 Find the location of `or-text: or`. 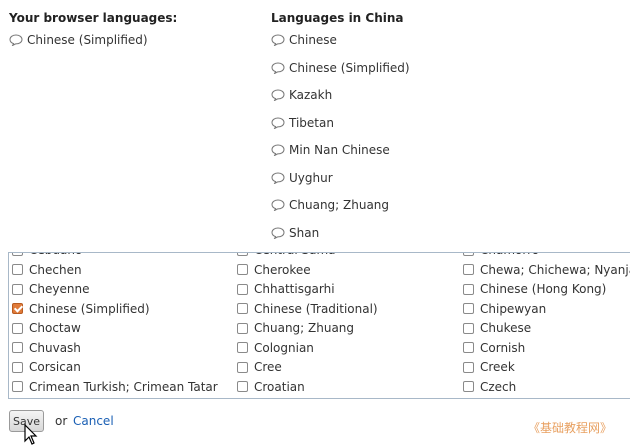

or-text: or is located at coordinates (61, 421).